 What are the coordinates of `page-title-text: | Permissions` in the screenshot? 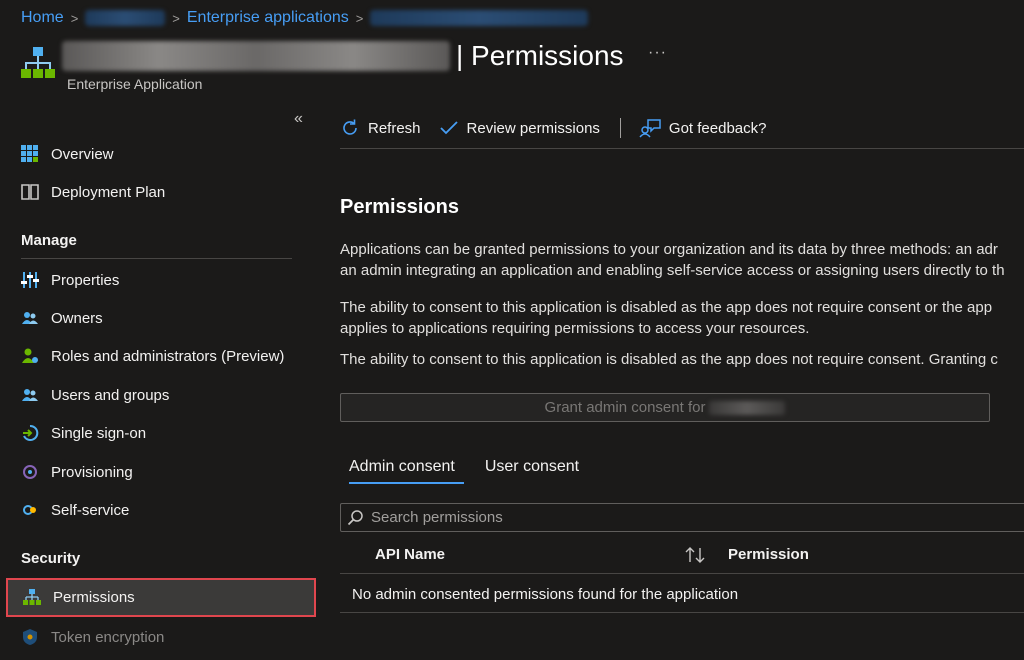 It's located at (540, 55).